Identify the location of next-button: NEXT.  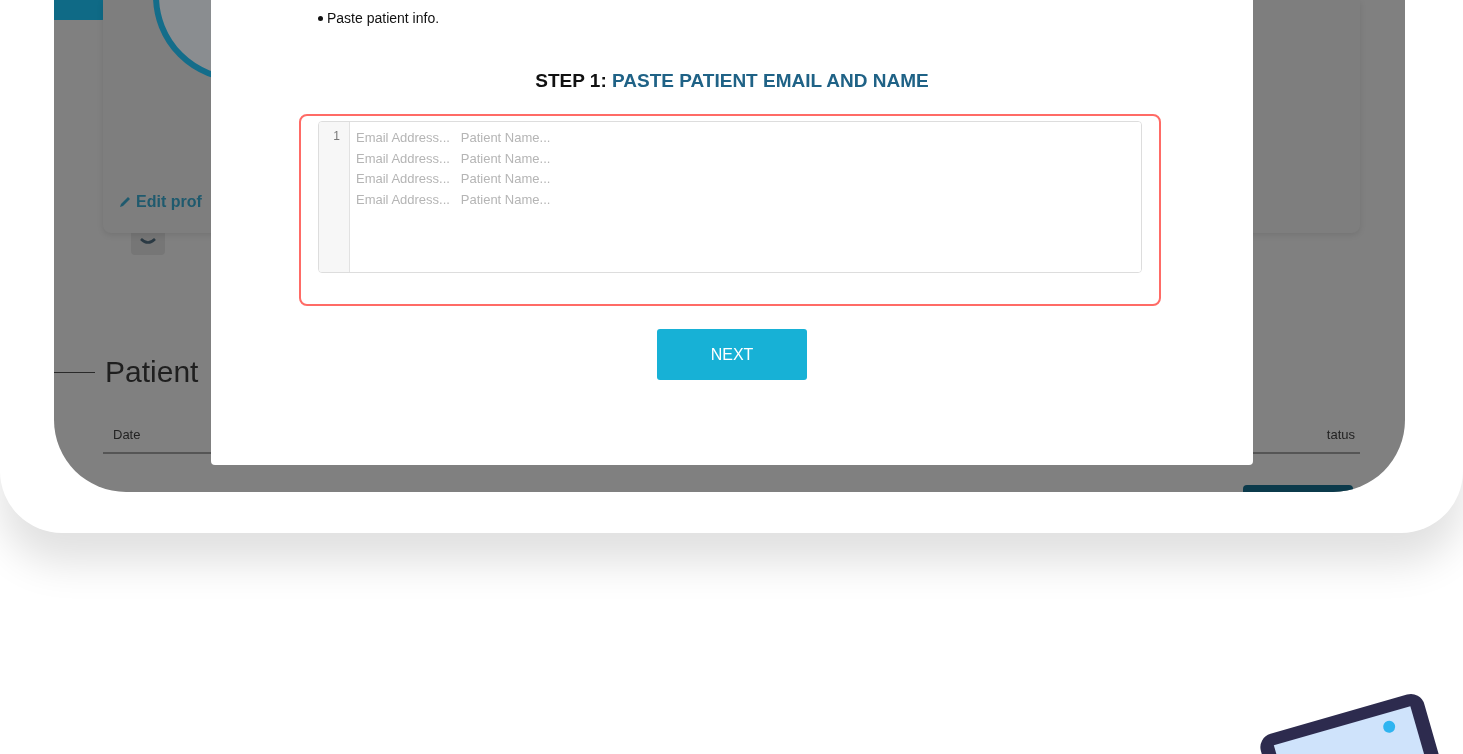
(732, 354).